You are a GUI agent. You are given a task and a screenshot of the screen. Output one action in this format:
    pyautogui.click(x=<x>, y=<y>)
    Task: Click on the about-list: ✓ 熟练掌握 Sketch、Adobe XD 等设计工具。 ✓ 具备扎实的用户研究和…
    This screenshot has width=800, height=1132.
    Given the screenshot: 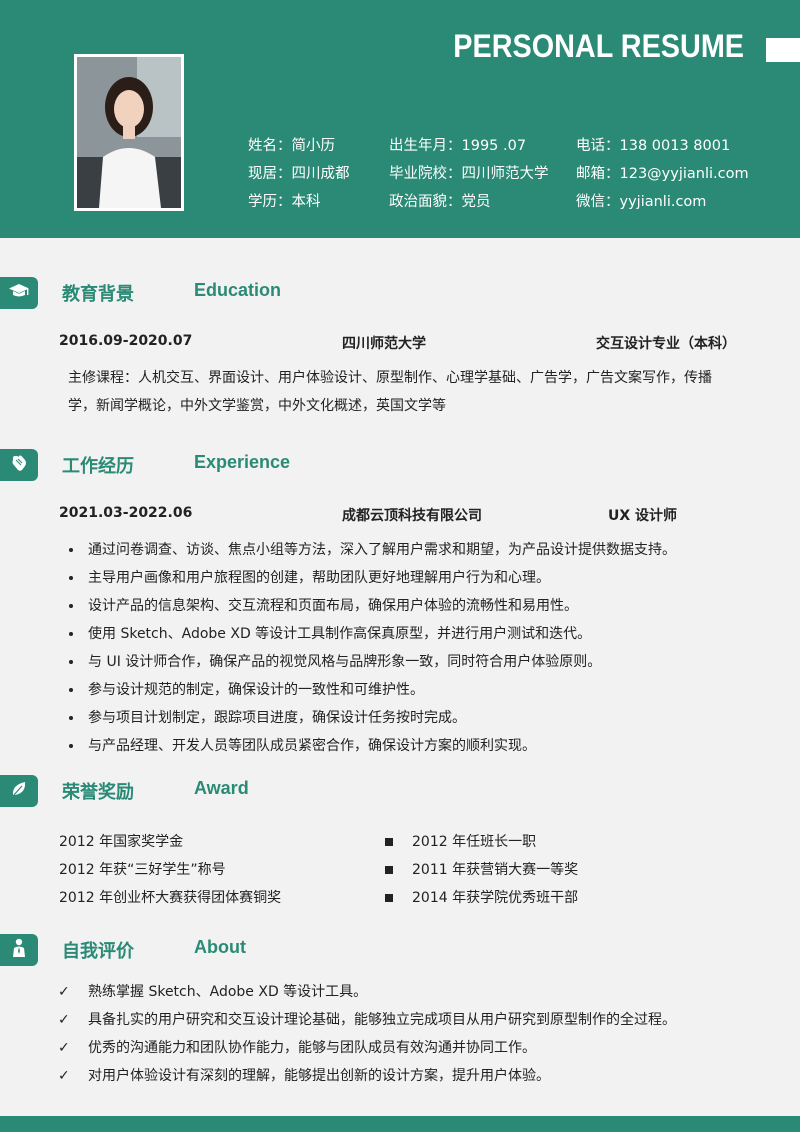 What is the action you would take?
    pyautogui.click(x=367, y=1034)
    